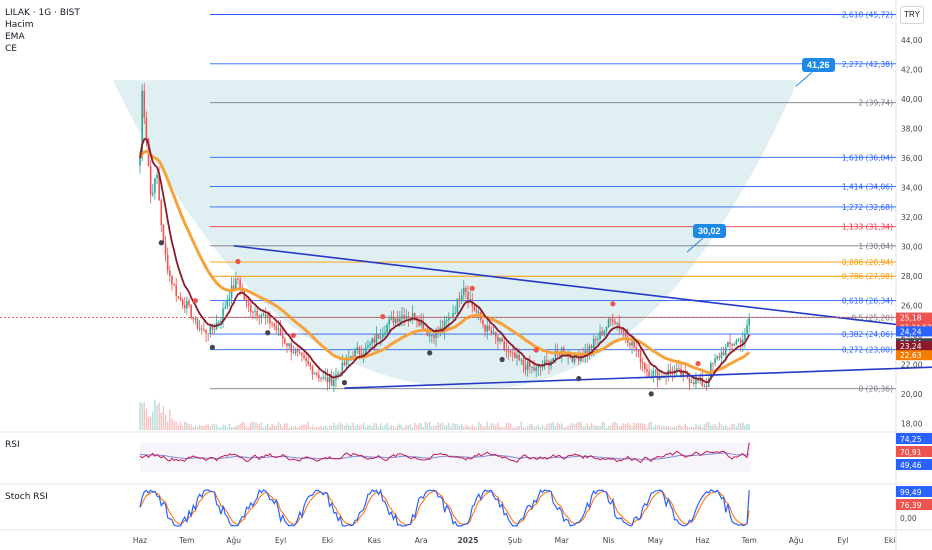  What do you see at coordinates (911, 465) in the screenshot?
I see `rsi-badge-label: 49,46` at bounding box center [911, 465].